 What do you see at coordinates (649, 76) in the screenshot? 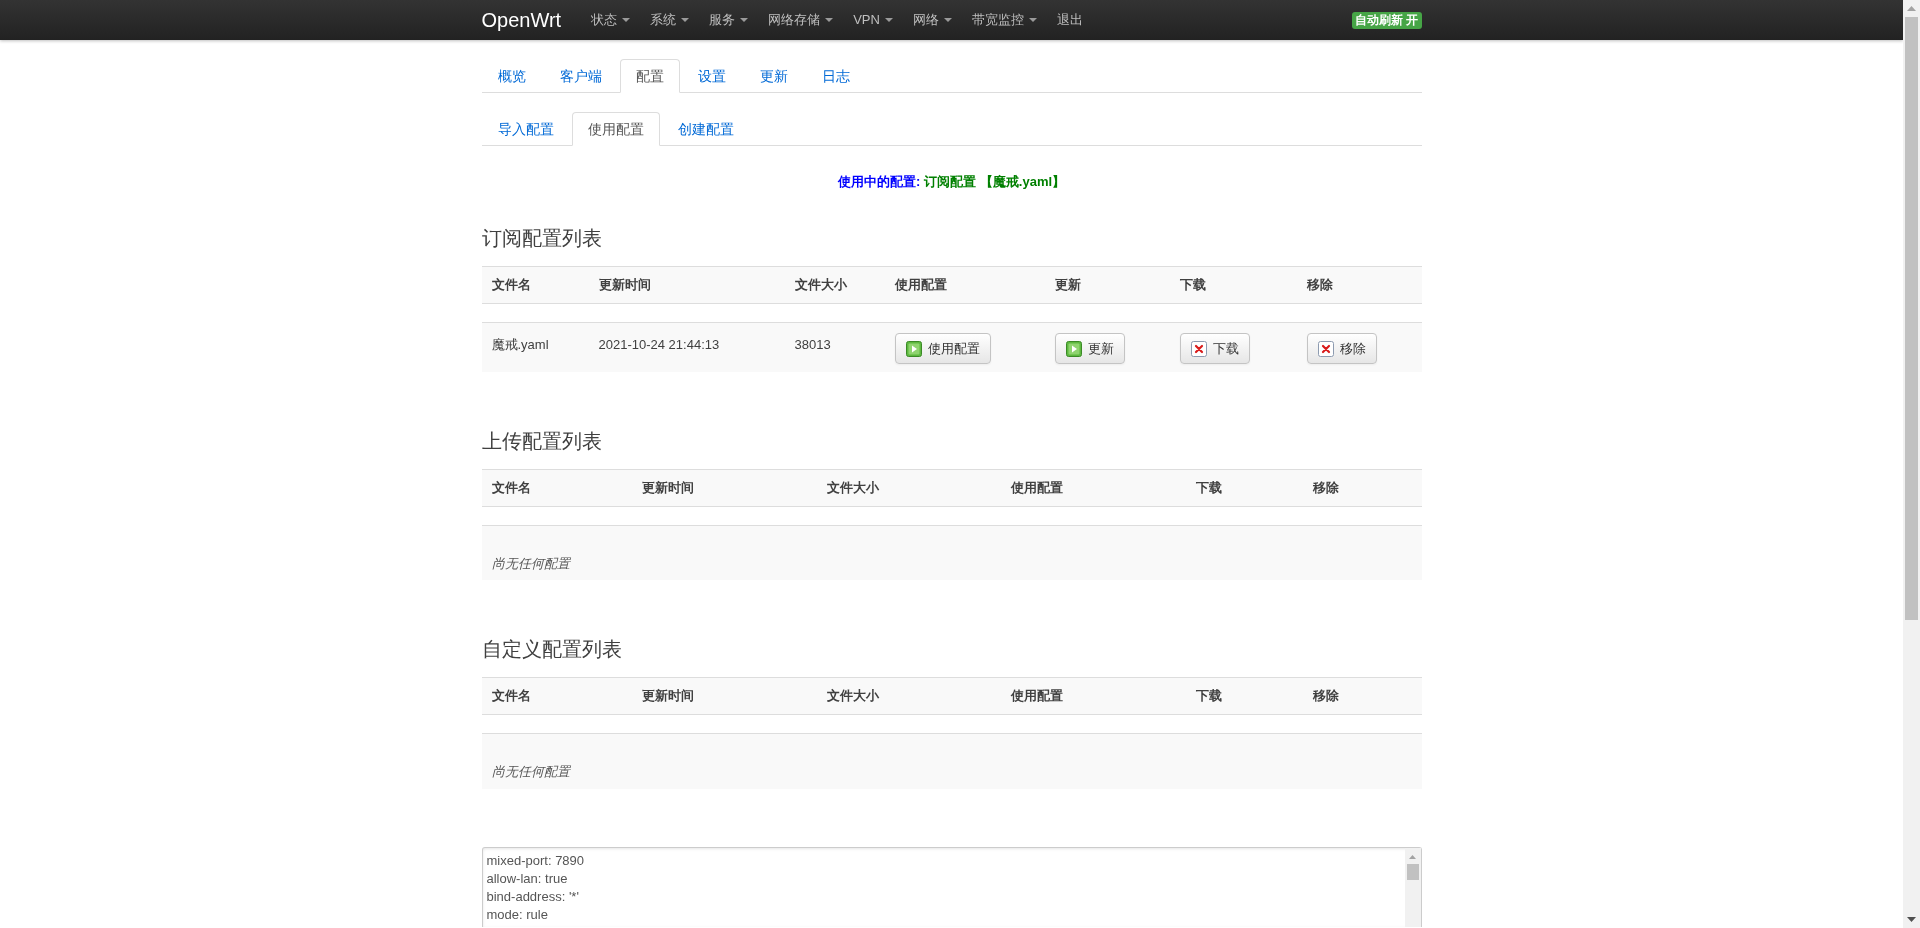
I see `tab: 配置` at bounding box center [649, 76].